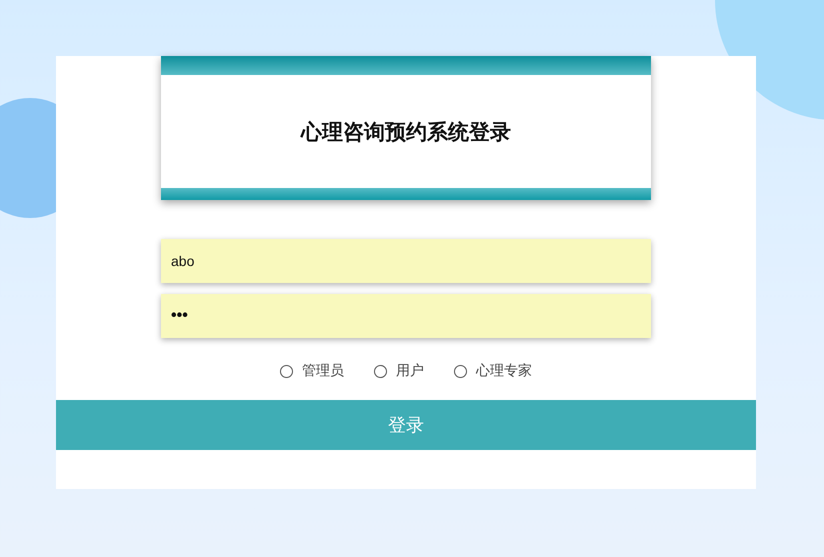 The height and width of the screenshot is (557, 824). I want to click on role-label: 用户, so click(410, 371).